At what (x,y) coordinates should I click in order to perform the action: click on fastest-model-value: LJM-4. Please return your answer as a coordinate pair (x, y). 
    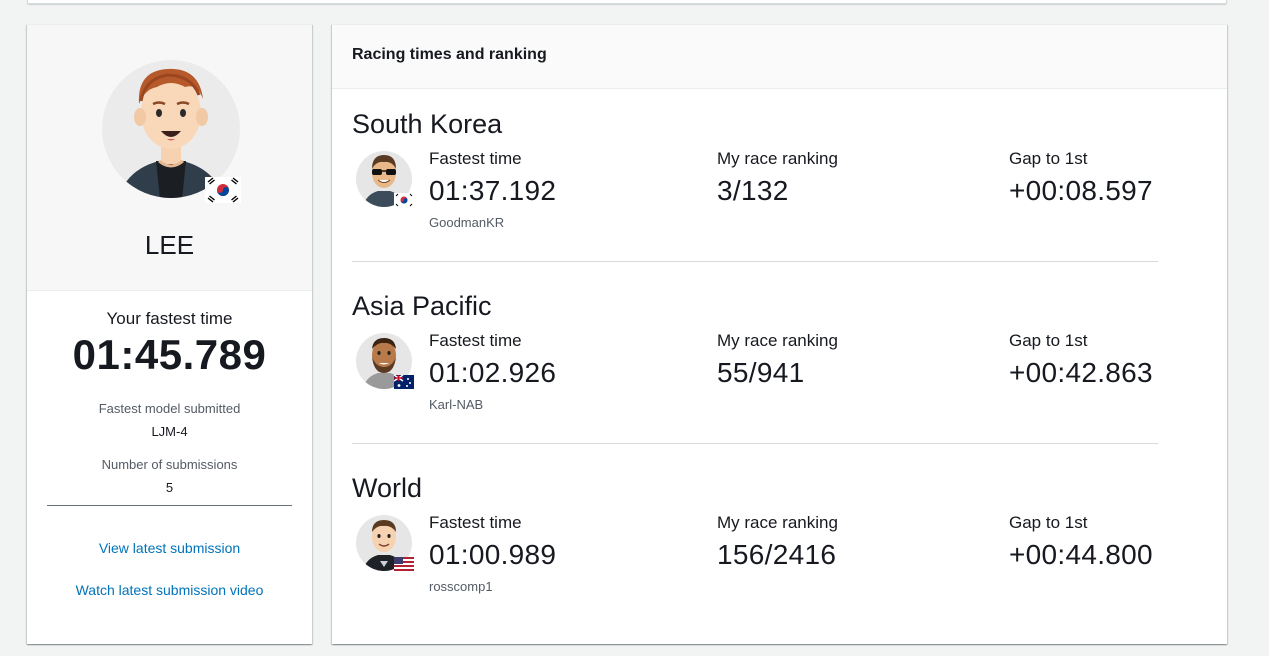
    Looking at the image, I should click on (169, 431).